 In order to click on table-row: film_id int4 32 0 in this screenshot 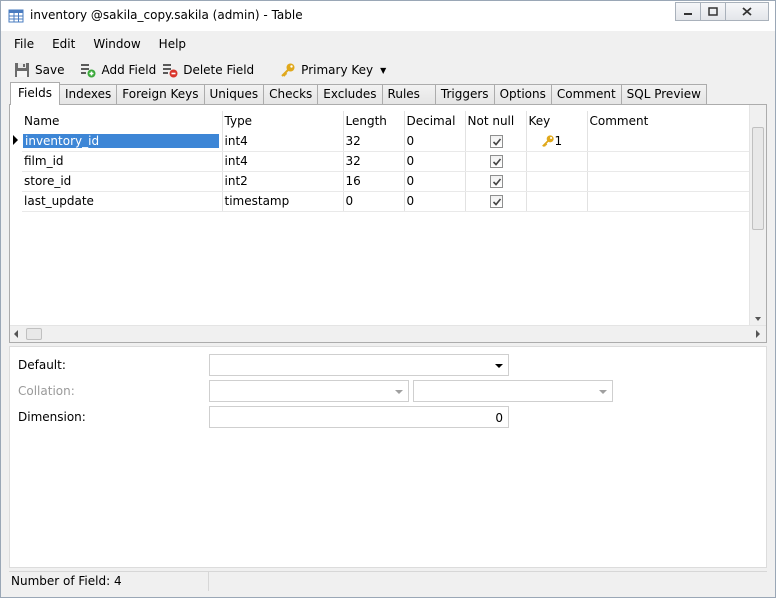, I will do `click(387, 161)`.